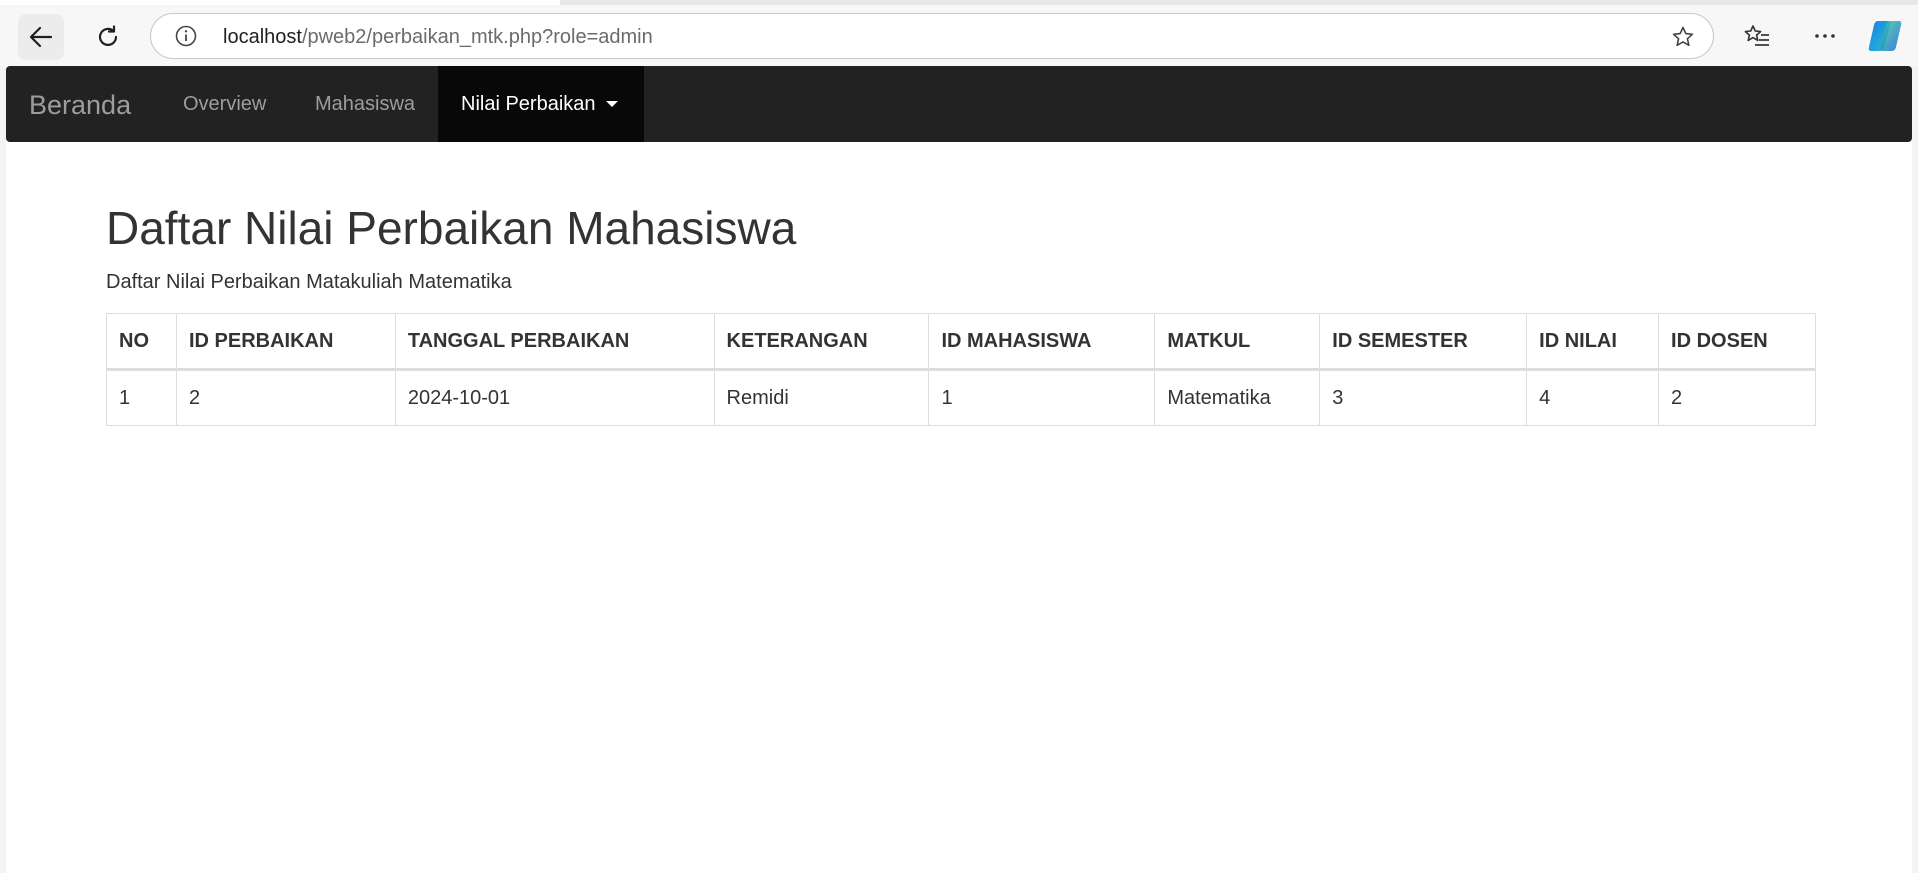  I want to click on page-title: Daftar Nilai Perbaikan Mahasiswa, so click(451, 228).